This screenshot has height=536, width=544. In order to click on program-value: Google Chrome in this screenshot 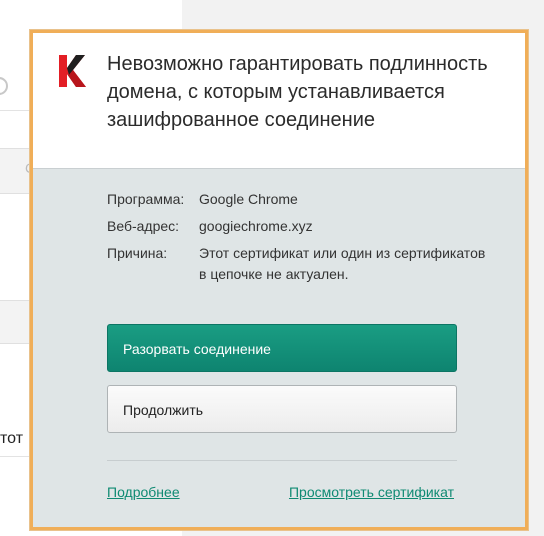, I will do `click(248, 199)`.